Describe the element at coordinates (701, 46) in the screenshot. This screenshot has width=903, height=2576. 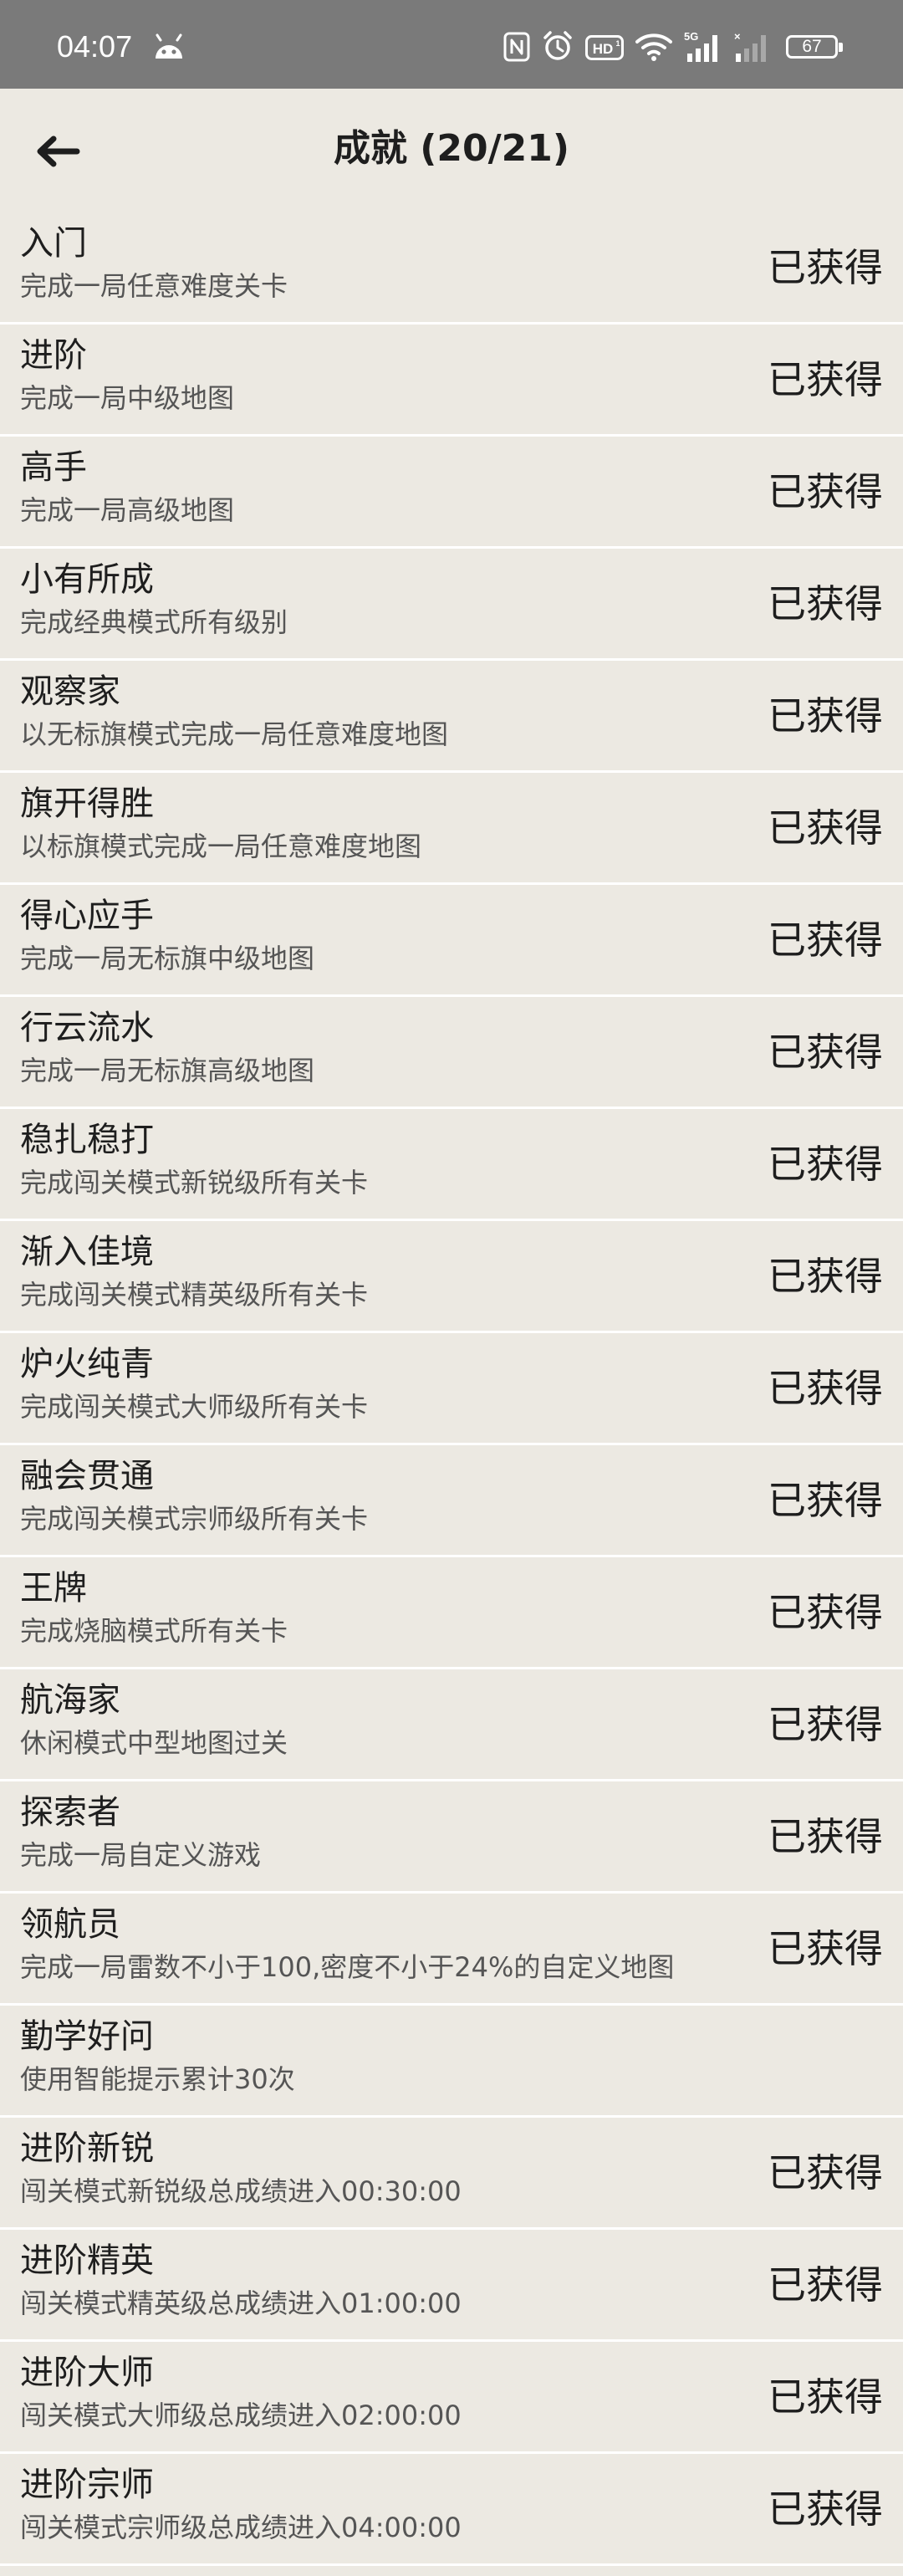
I see `signal-5g-icon: 5G` at that location.